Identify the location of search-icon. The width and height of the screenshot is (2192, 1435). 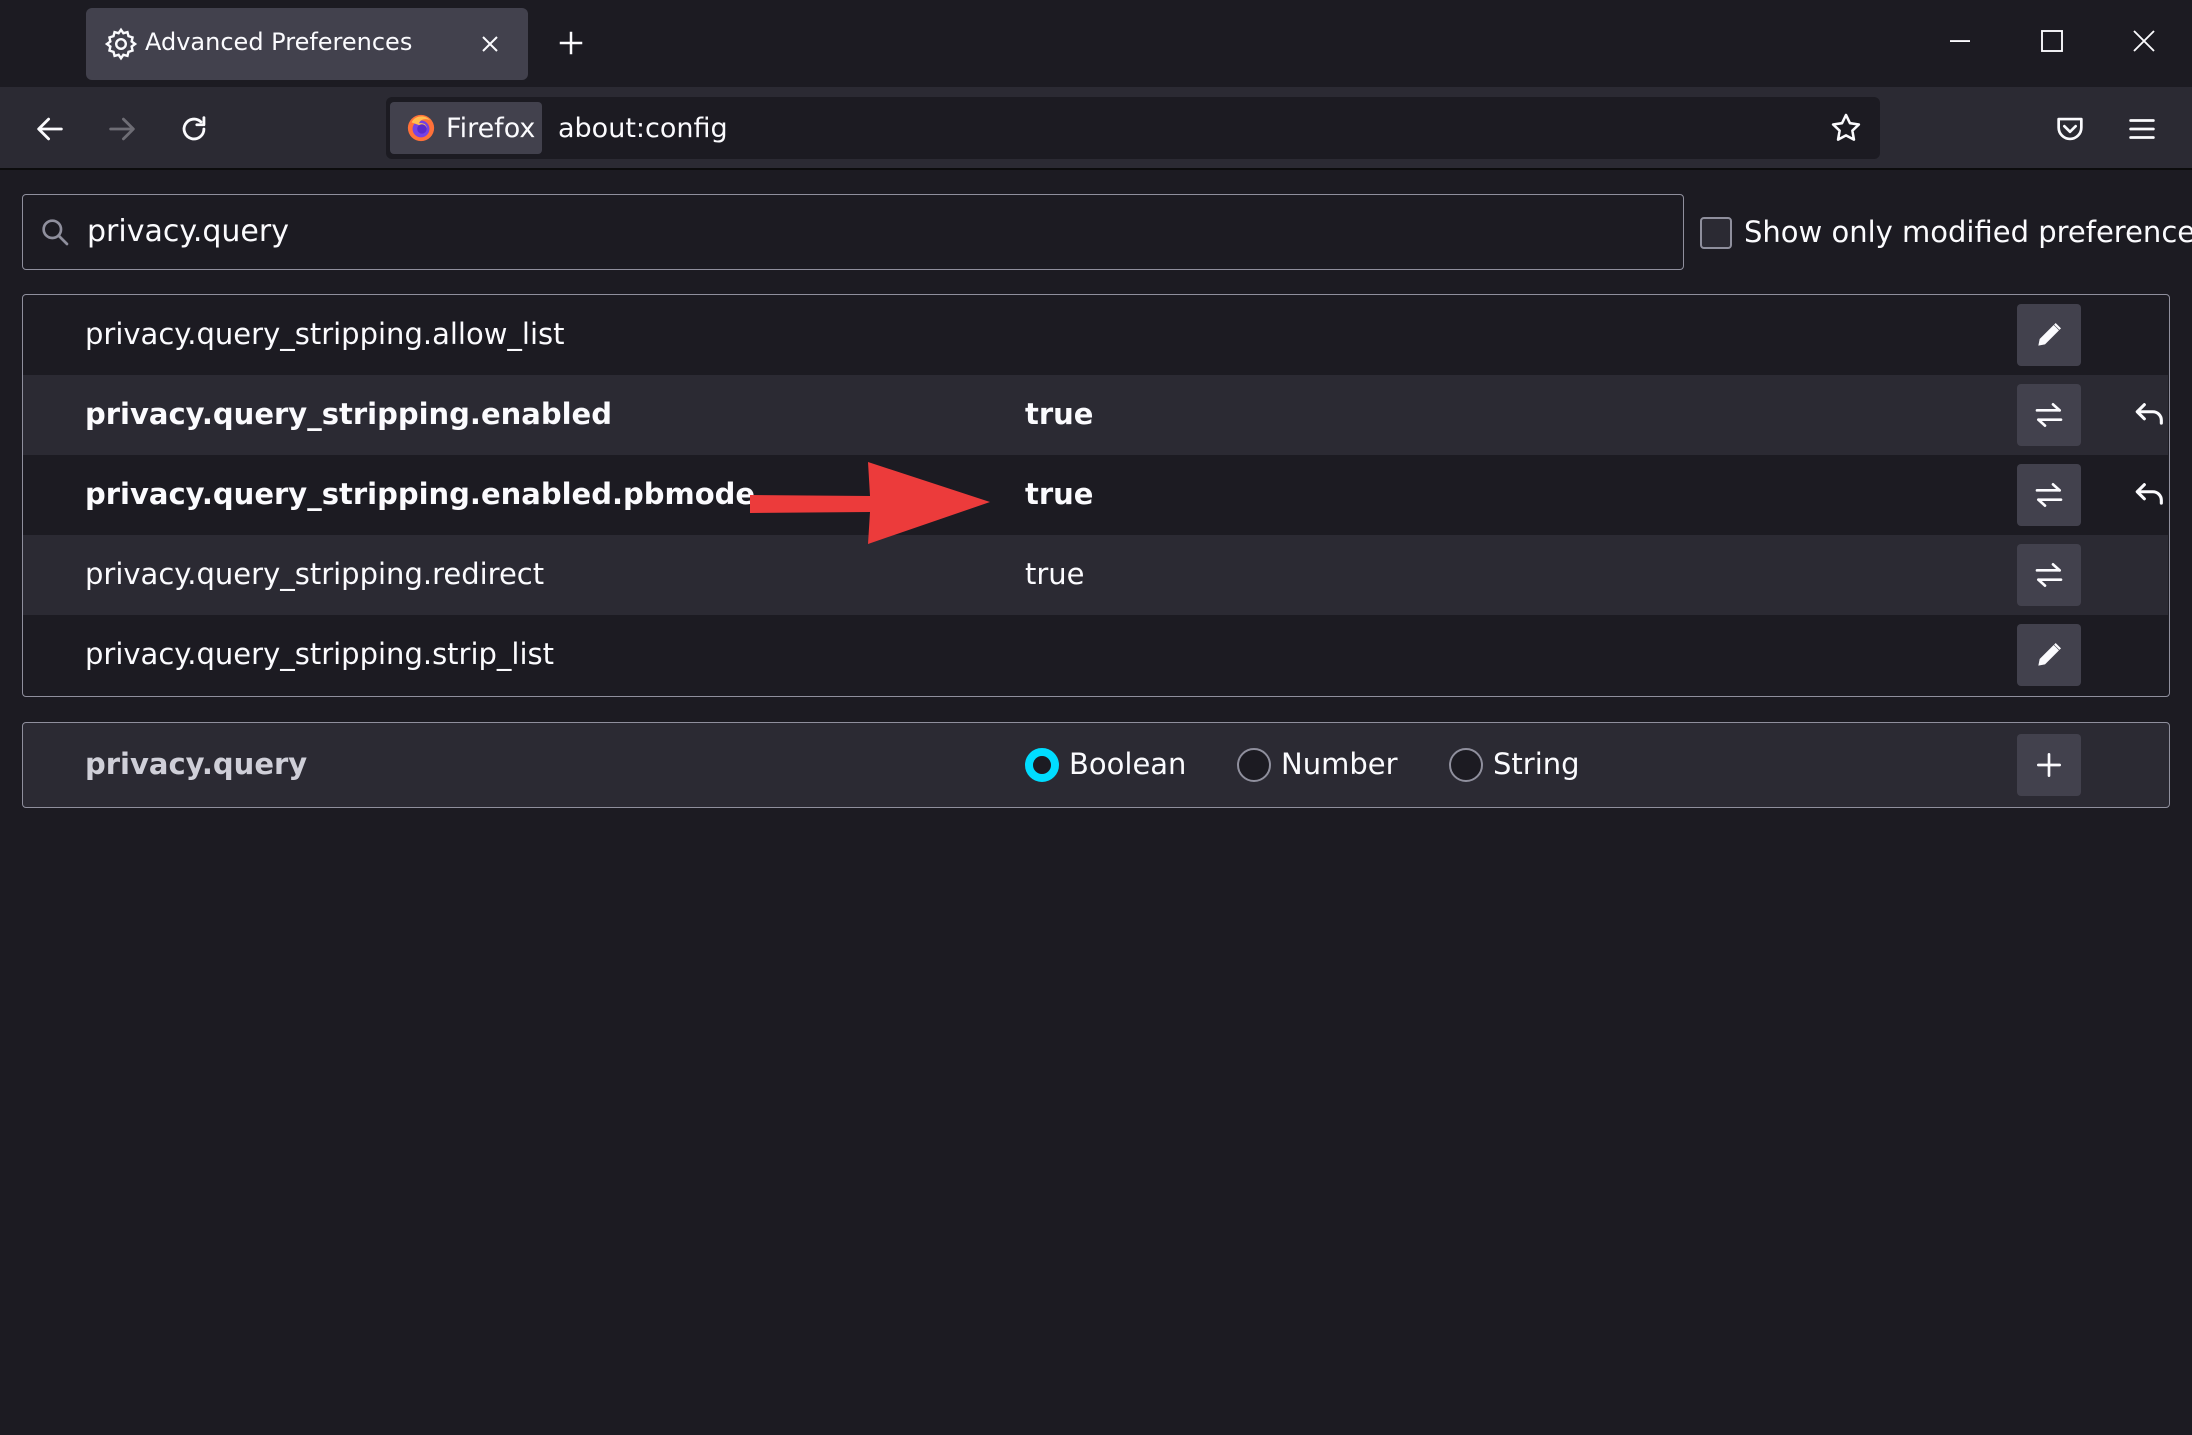
(55, 232).